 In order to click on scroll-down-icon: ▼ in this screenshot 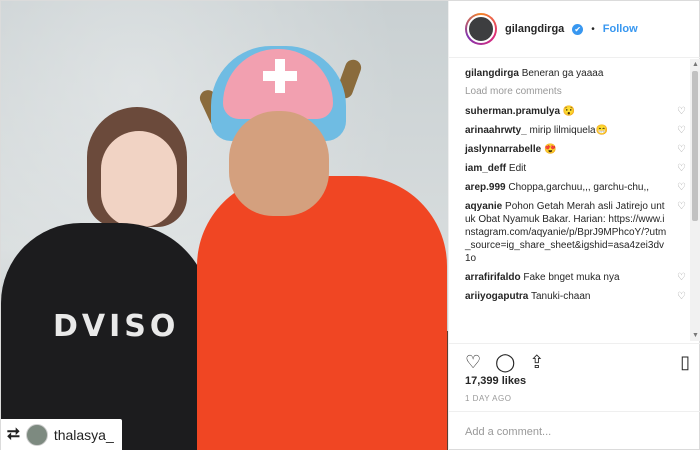, I will do `click(695, 335)`.